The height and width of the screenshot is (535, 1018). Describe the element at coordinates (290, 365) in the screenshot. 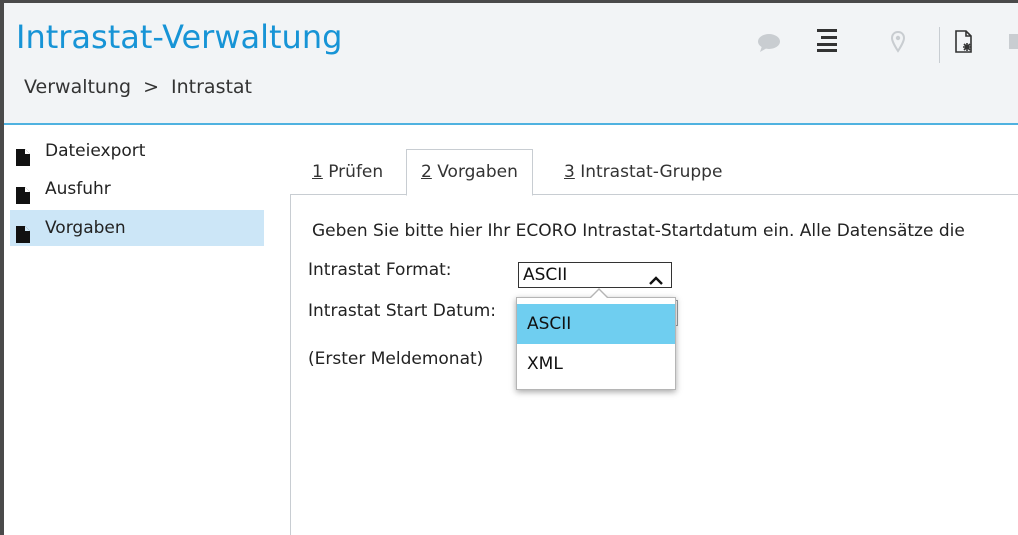

I see `panel-border` at that location.